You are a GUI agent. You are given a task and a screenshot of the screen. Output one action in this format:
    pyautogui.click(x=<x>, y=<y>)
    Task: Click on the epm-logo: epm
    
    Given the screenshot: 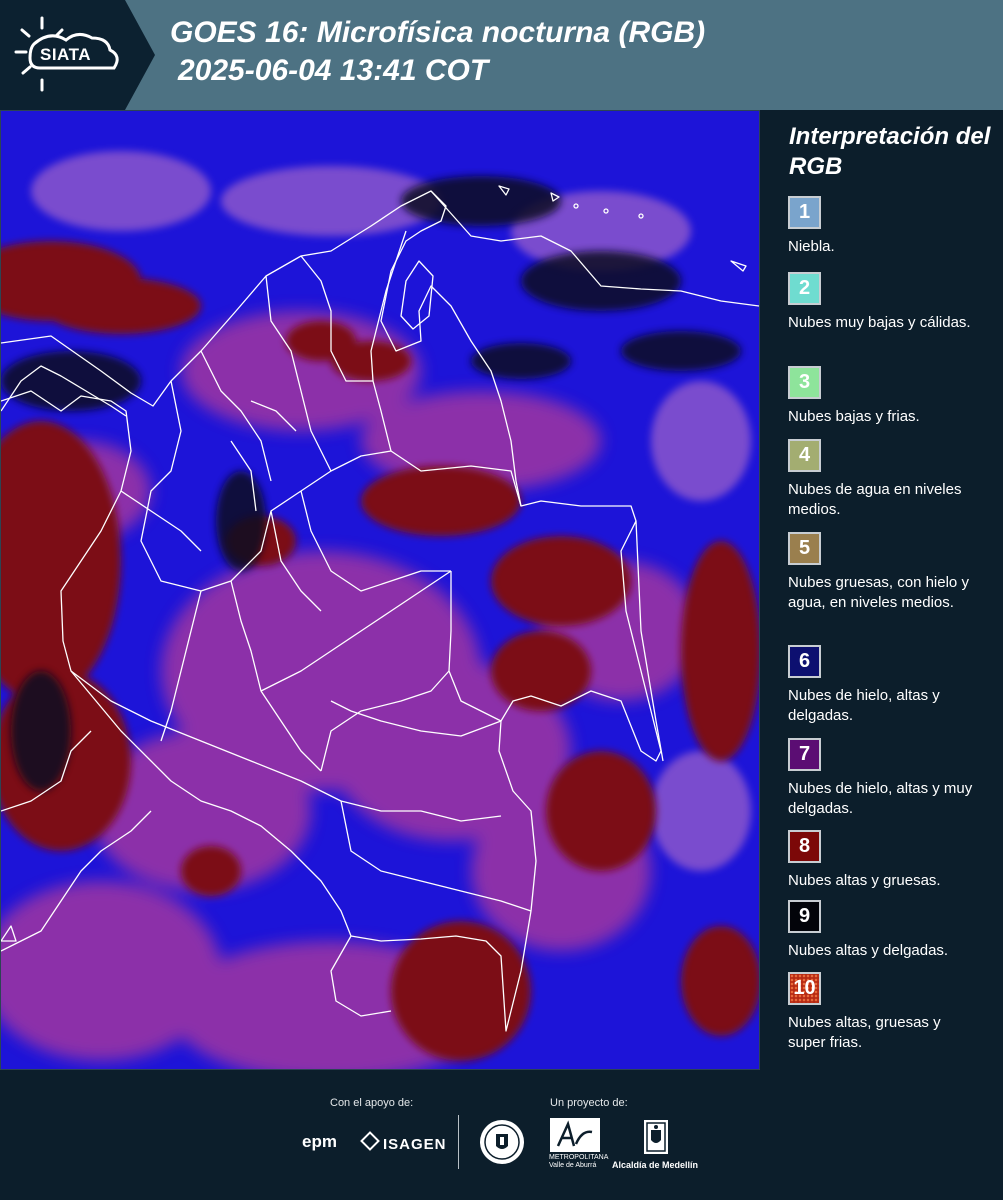 What is the action you would take?
    pyautogui.click(x=319, y=1142)
    